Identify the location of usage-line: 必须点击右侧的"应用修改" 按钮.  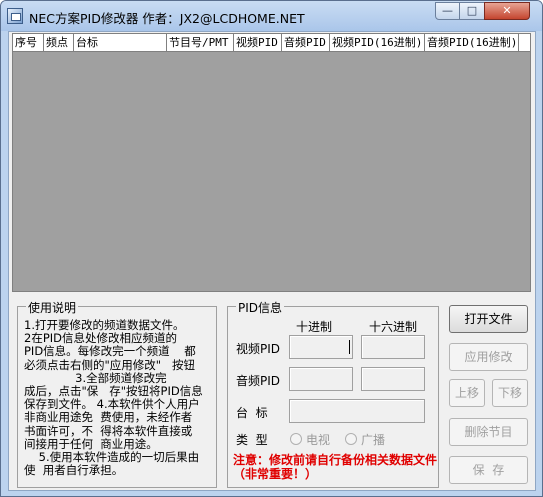
(110, 364).